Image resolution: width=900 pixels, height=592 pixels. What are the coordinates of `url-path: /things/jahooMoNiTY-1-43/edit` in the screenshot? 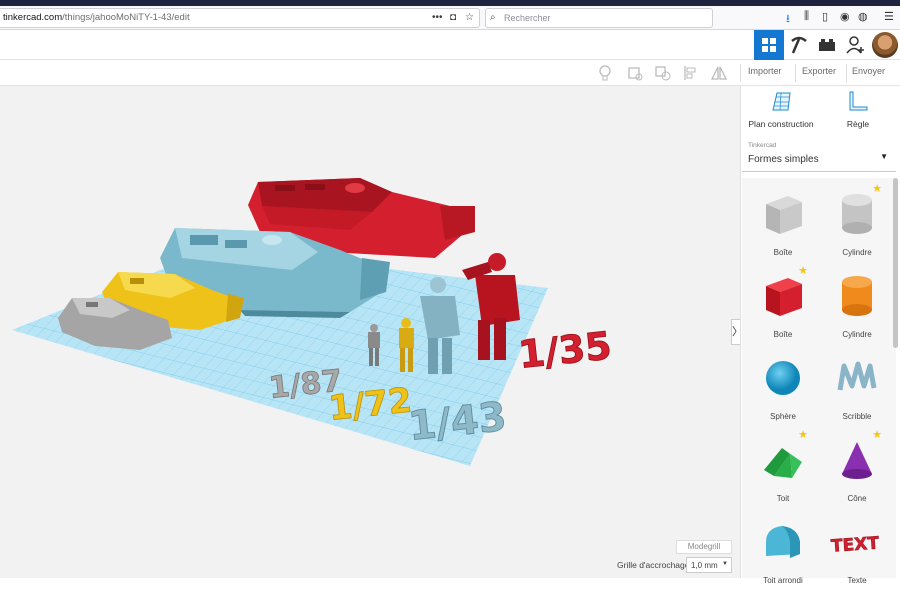 It's located at (126, 17).